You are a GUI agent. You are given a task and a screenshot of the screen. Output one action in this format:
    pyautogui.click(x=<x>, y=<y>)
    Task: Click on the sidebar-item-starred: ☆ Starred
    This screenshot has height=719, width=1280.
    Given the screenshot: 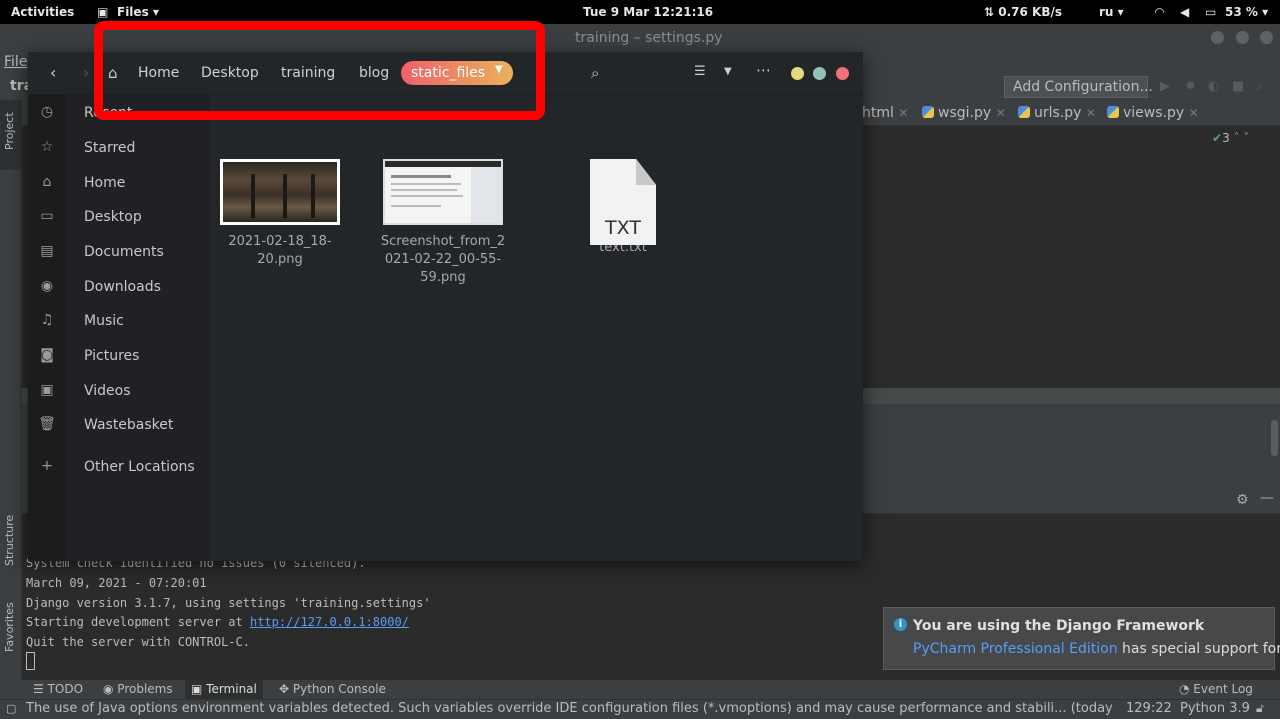 What is the action you would take?
    pyautogui.click(x=119, y=149)
    